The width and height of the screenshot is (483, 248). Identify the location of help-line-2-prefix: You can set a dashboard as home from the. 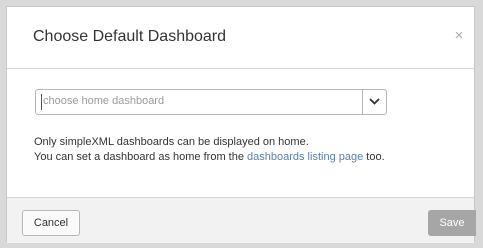
(141, 157).